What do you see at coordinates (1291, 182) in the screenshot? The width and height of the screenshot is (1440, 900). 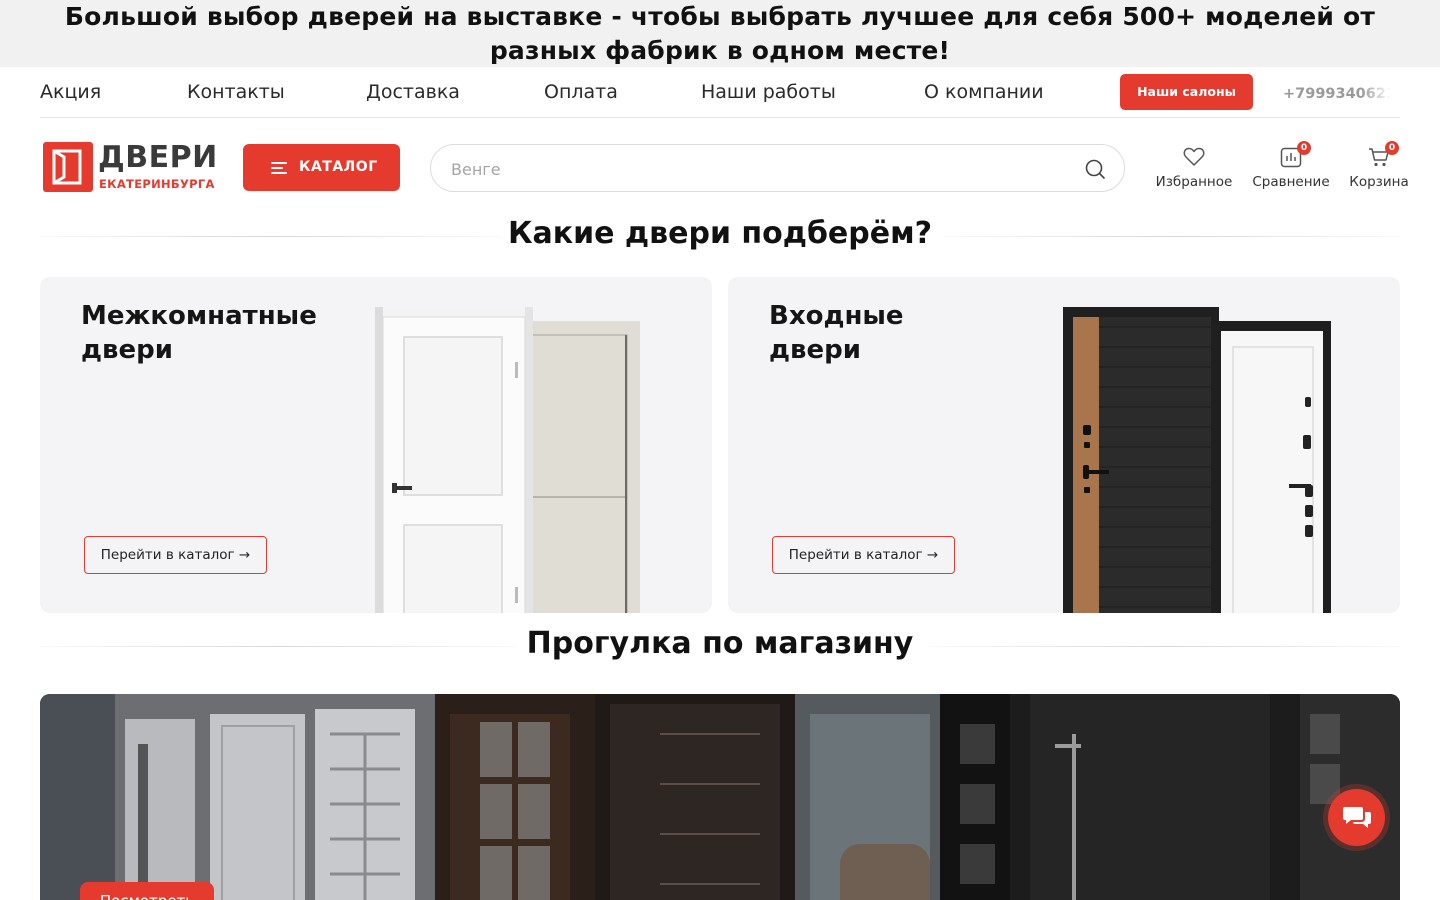 I see `compare-label: Сравнение` at bounding box center [1291, 182].